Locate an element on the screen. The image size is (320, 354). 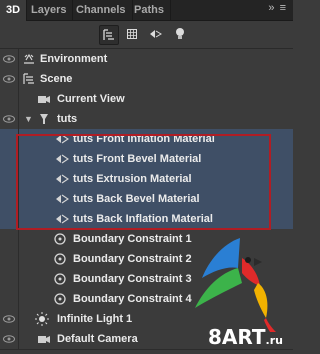
tree-row-label: tuts Front Inflation Material is located at coordinates (144, 139).